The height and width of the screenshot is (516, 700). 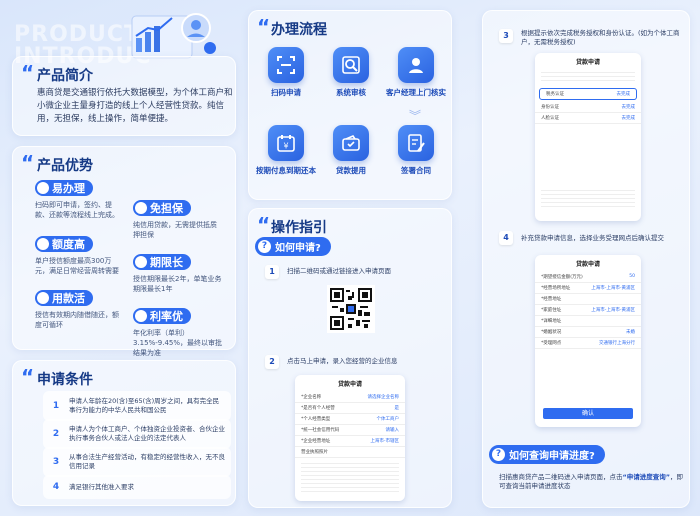 What do you see at coordinates (141, 316) in the screenshot?
I see `percent-icon` at bounding box center [141, 316].